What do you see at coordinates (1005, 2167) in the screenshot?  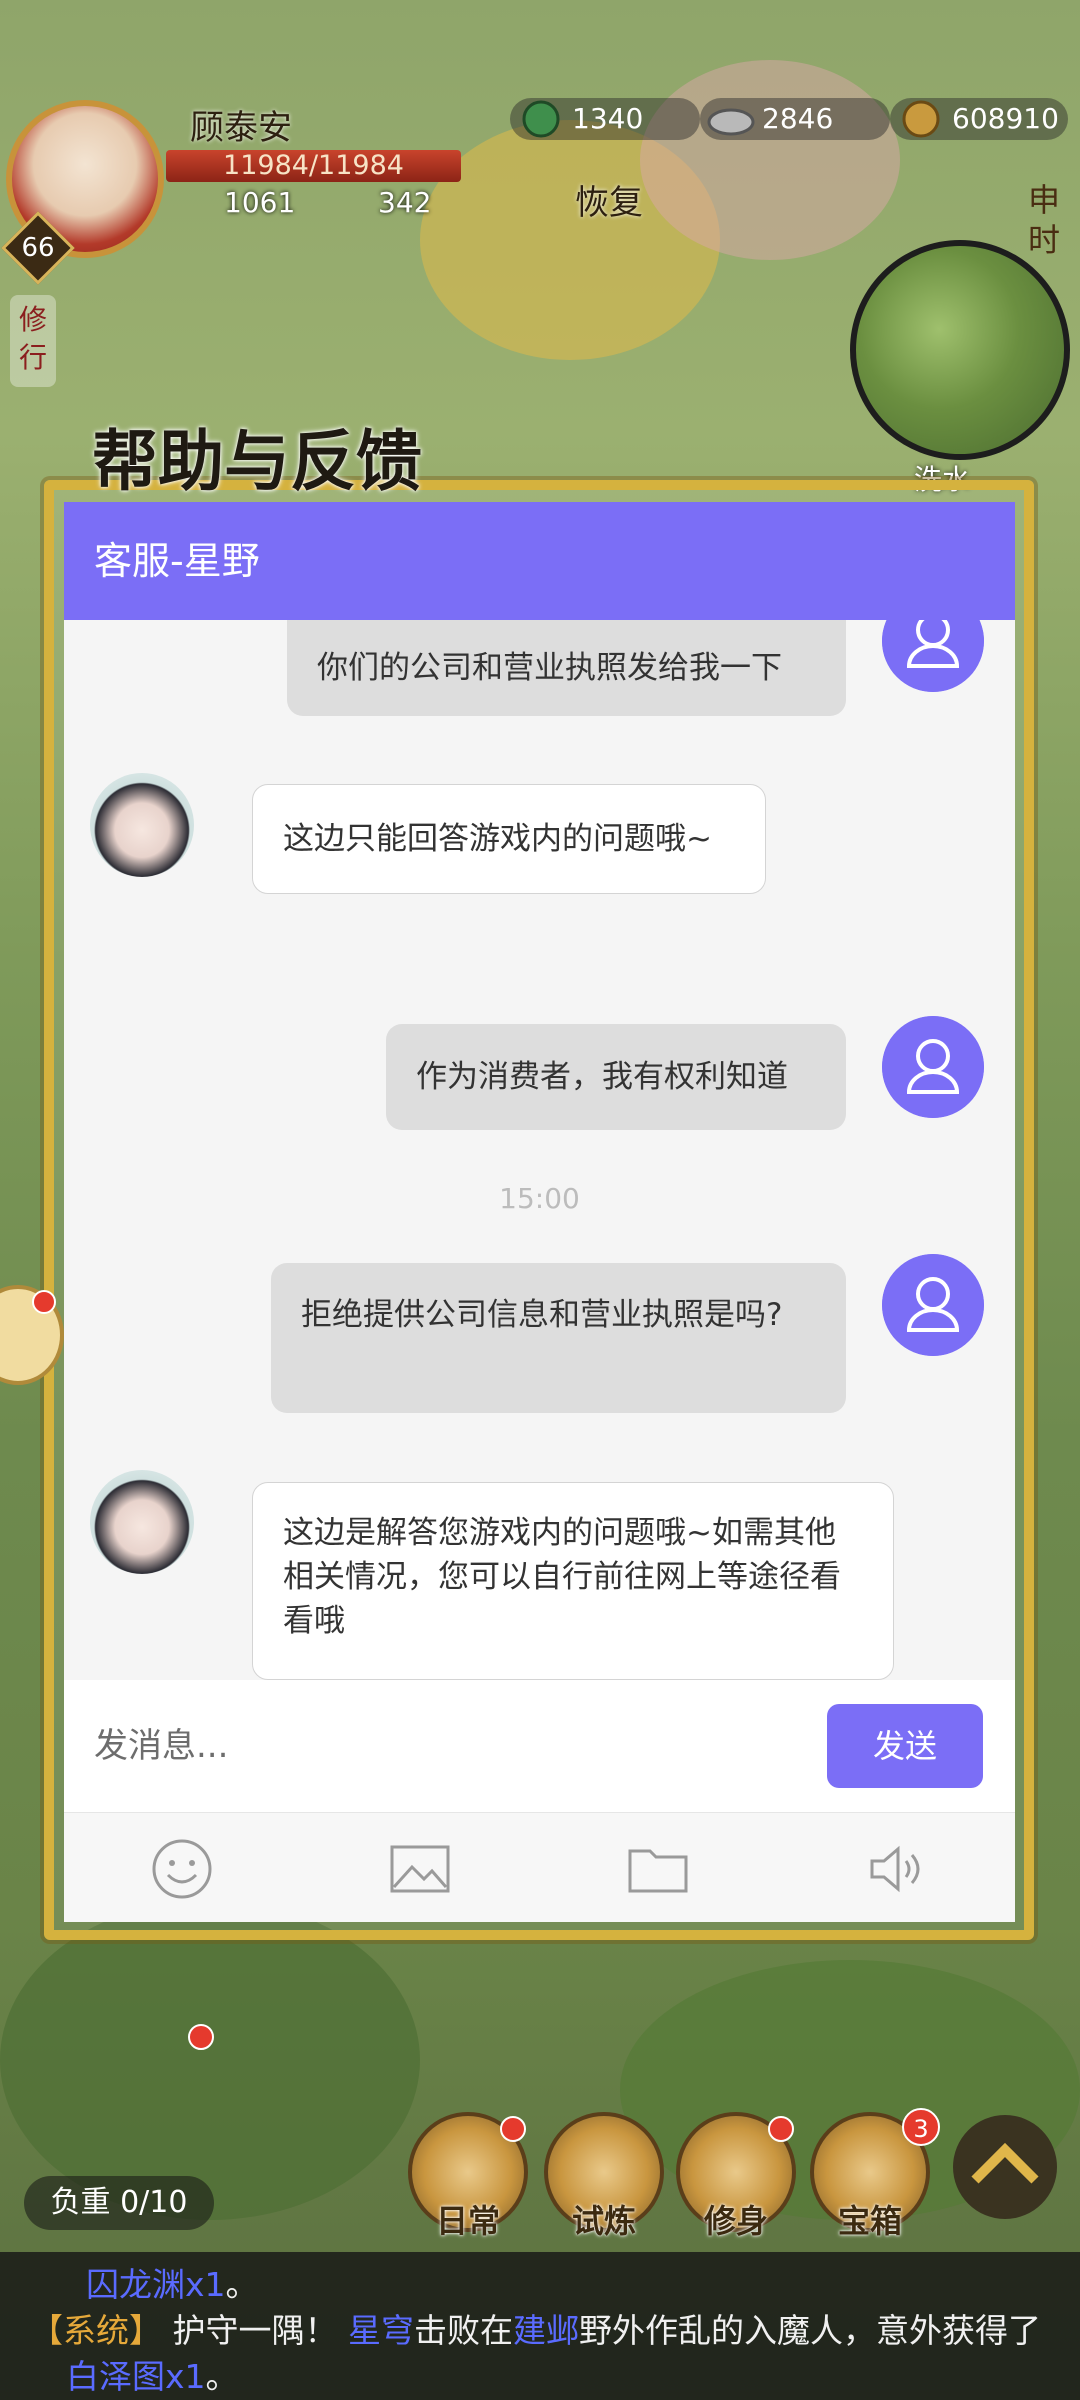 I see `collapse-menu-icon` at bounding box center [1005, 2167].